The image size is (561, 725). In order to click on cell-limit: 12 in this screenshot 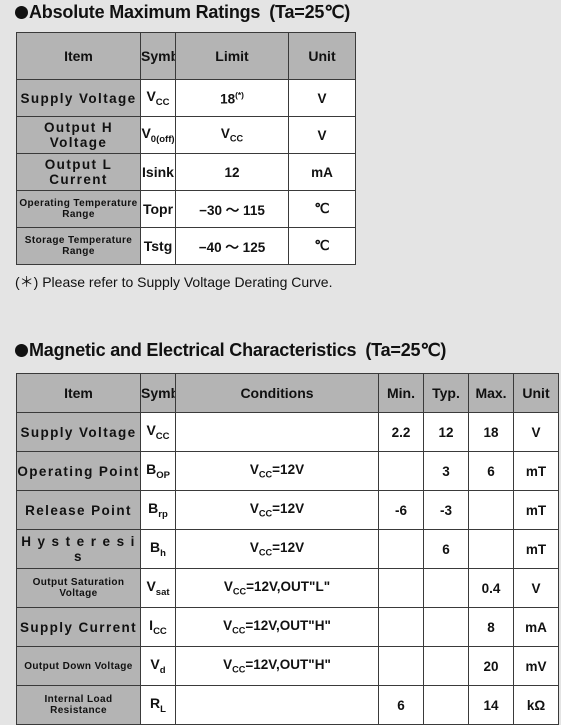, I will do `click(232, 172)`.